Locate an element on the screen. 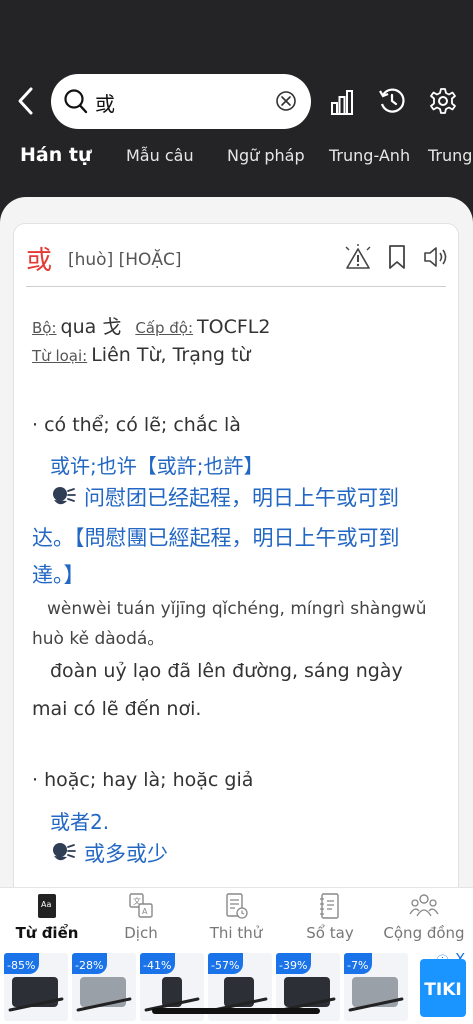 Image resolution: width=473 pixels, height=1024 pixels. tab-mau-cau: Mẫu câu is located at coordinates (160, 155).